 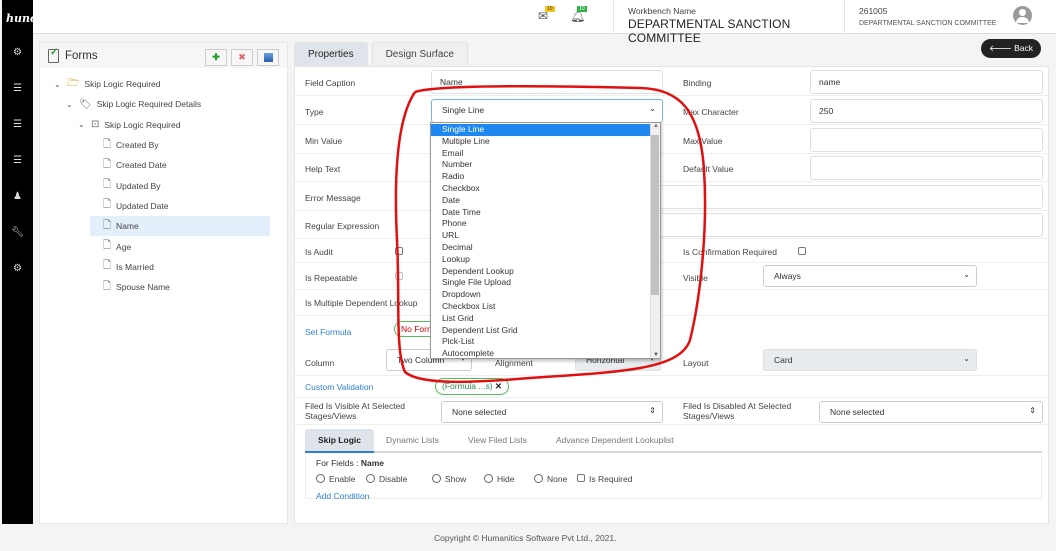 What do you see at coordinates (506, 479) in the screenshot?
I see `radio-label: Hide` at bounding box center [506, 479].